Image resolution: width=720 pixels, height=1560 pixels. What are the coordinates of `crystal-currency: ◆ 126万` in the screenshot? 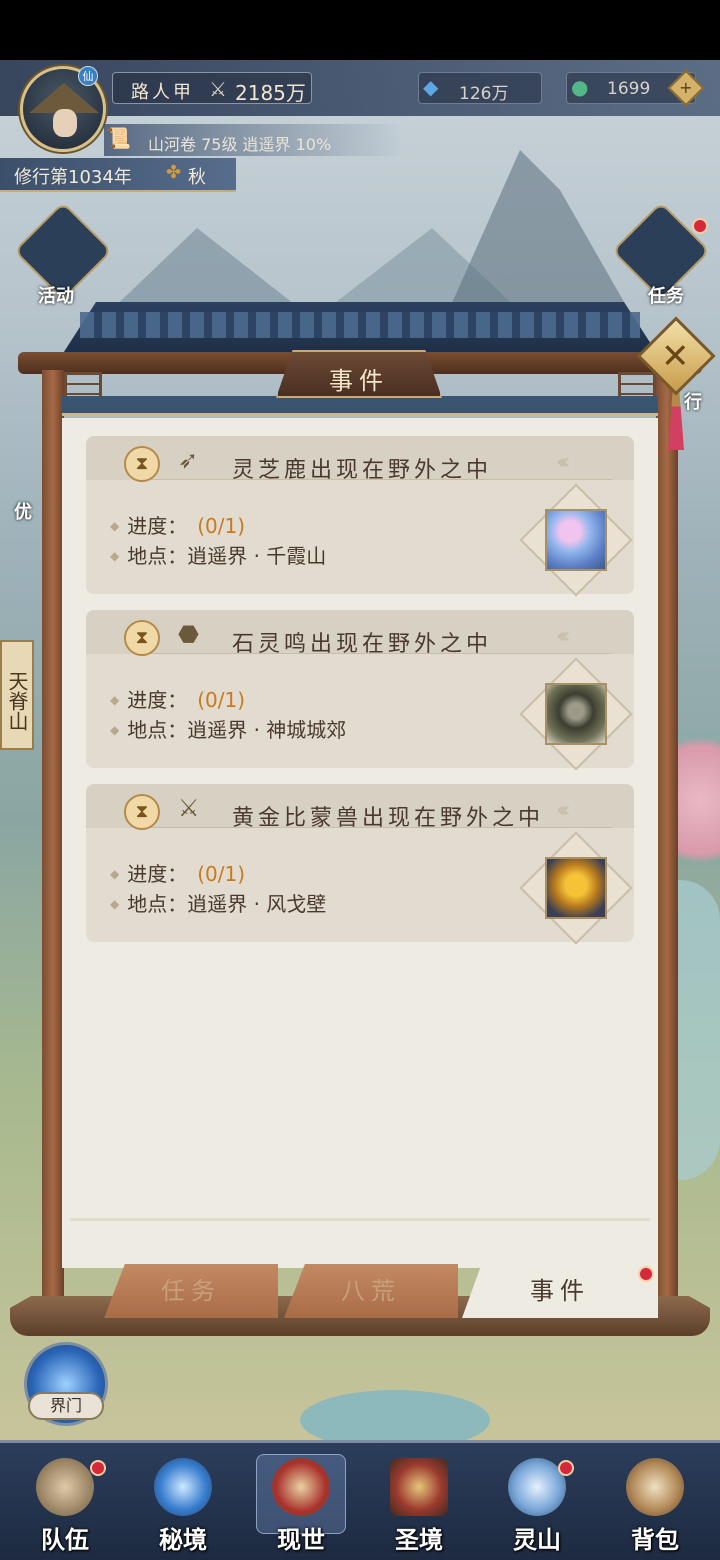 It's located at (480, 88).